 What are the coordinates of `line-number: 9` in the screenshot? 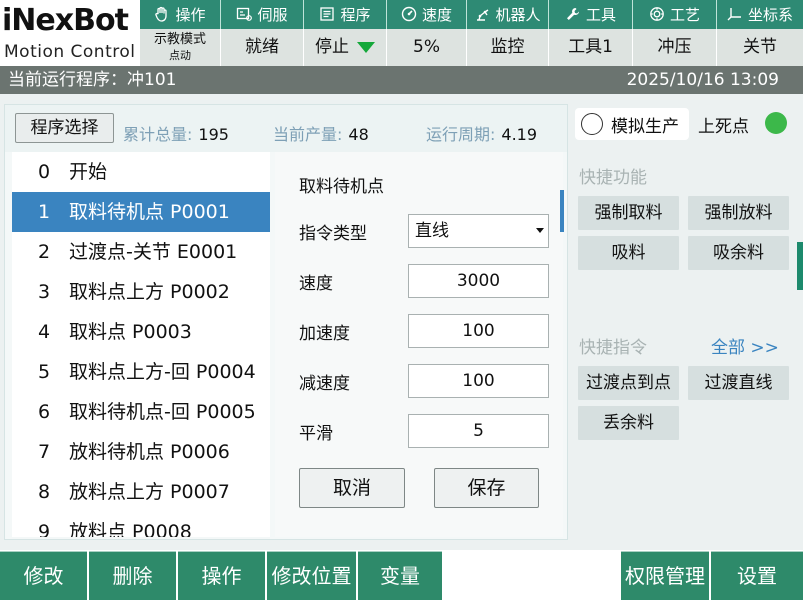 It's located at (44, 529).